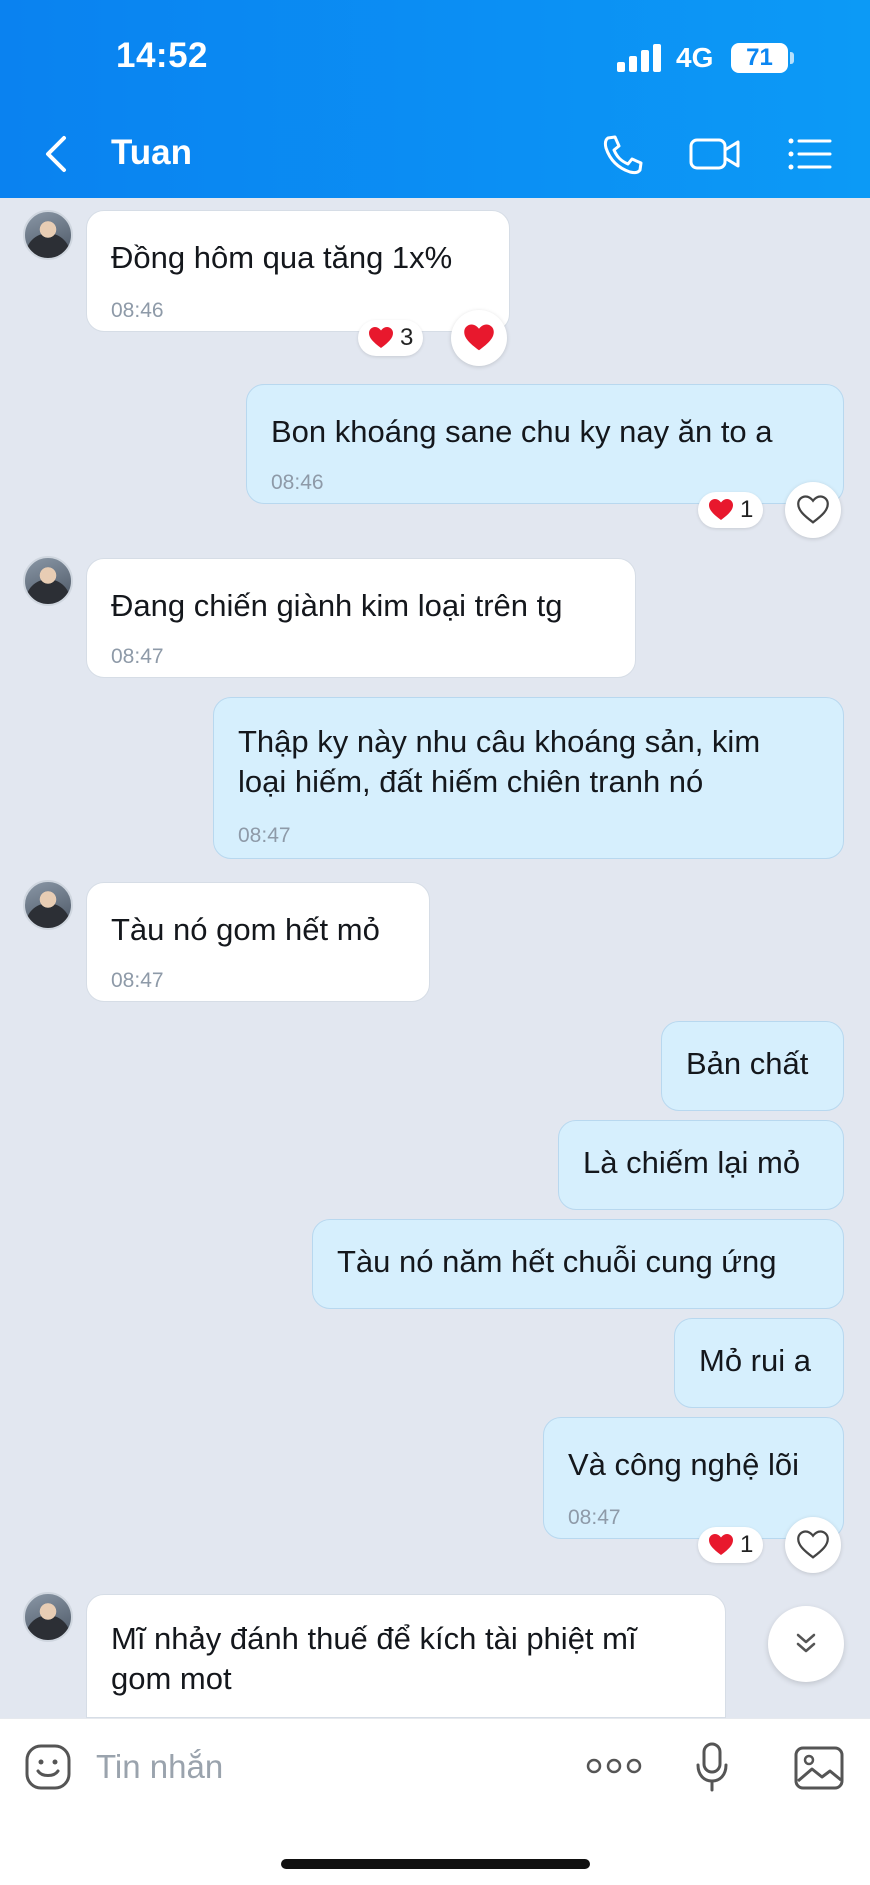 The image size is (870, 1885). I want to click on microphone-icon, so click(712, 1767).